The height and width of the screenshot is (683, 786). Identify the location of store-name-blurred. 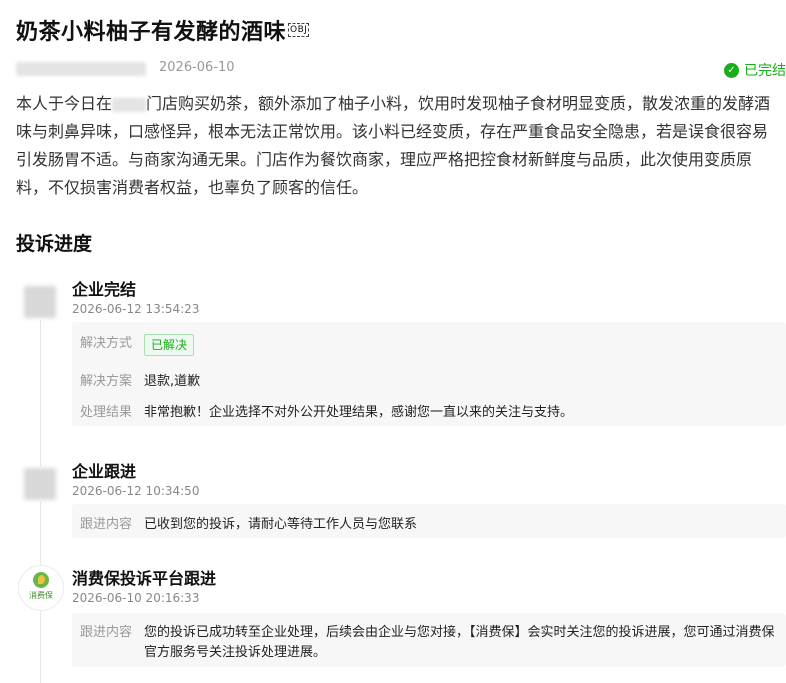
(129, 104).